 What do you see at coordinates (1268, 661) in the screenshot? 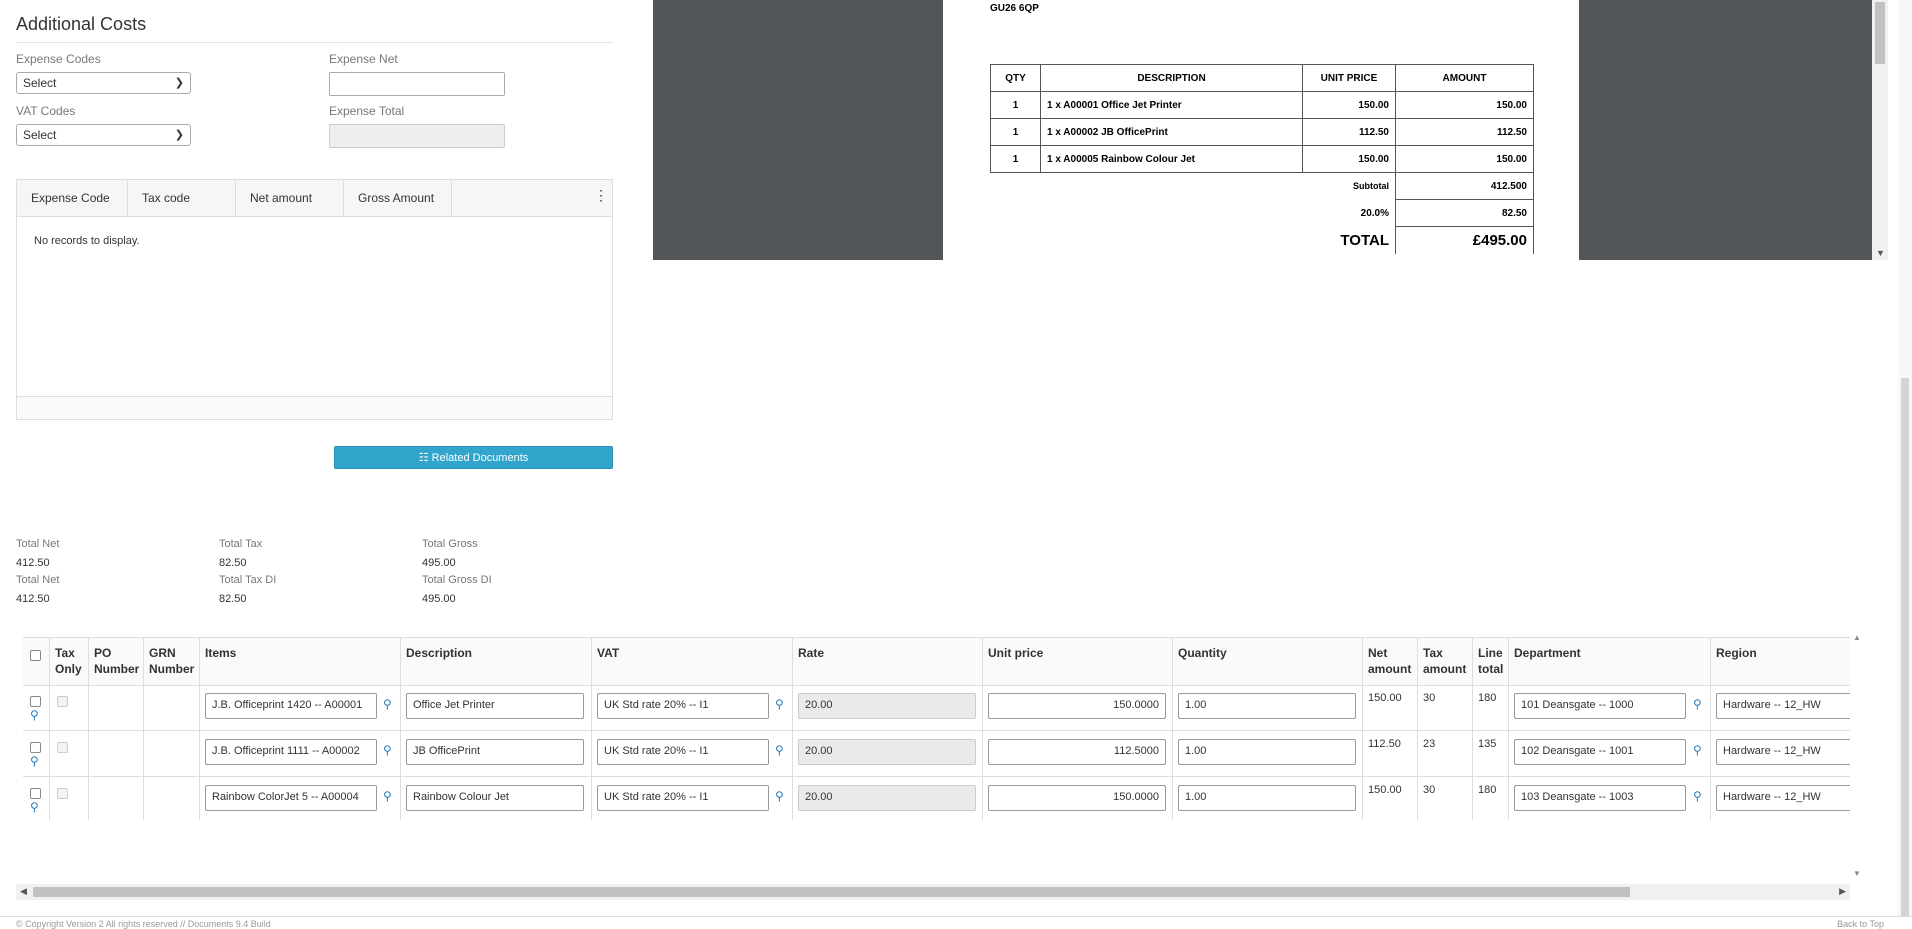
I see `column-header-quantity: Quantity` at bounding box center [1268, 661].